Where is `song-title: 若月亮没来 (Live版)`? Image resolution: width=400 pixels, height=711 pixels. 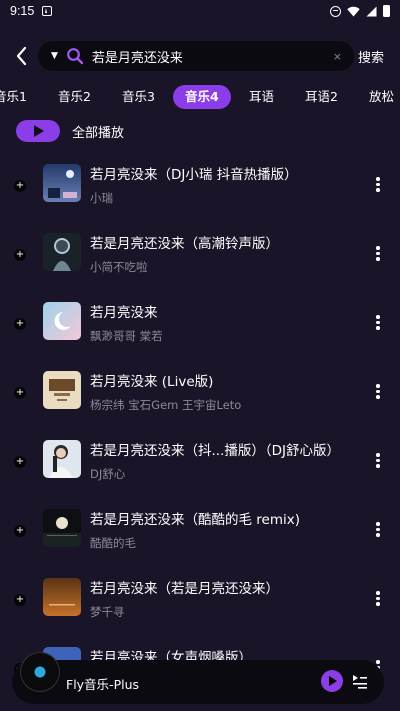 song-title: 若月亮没来 (Live版) is located at coordinates (152, 382).